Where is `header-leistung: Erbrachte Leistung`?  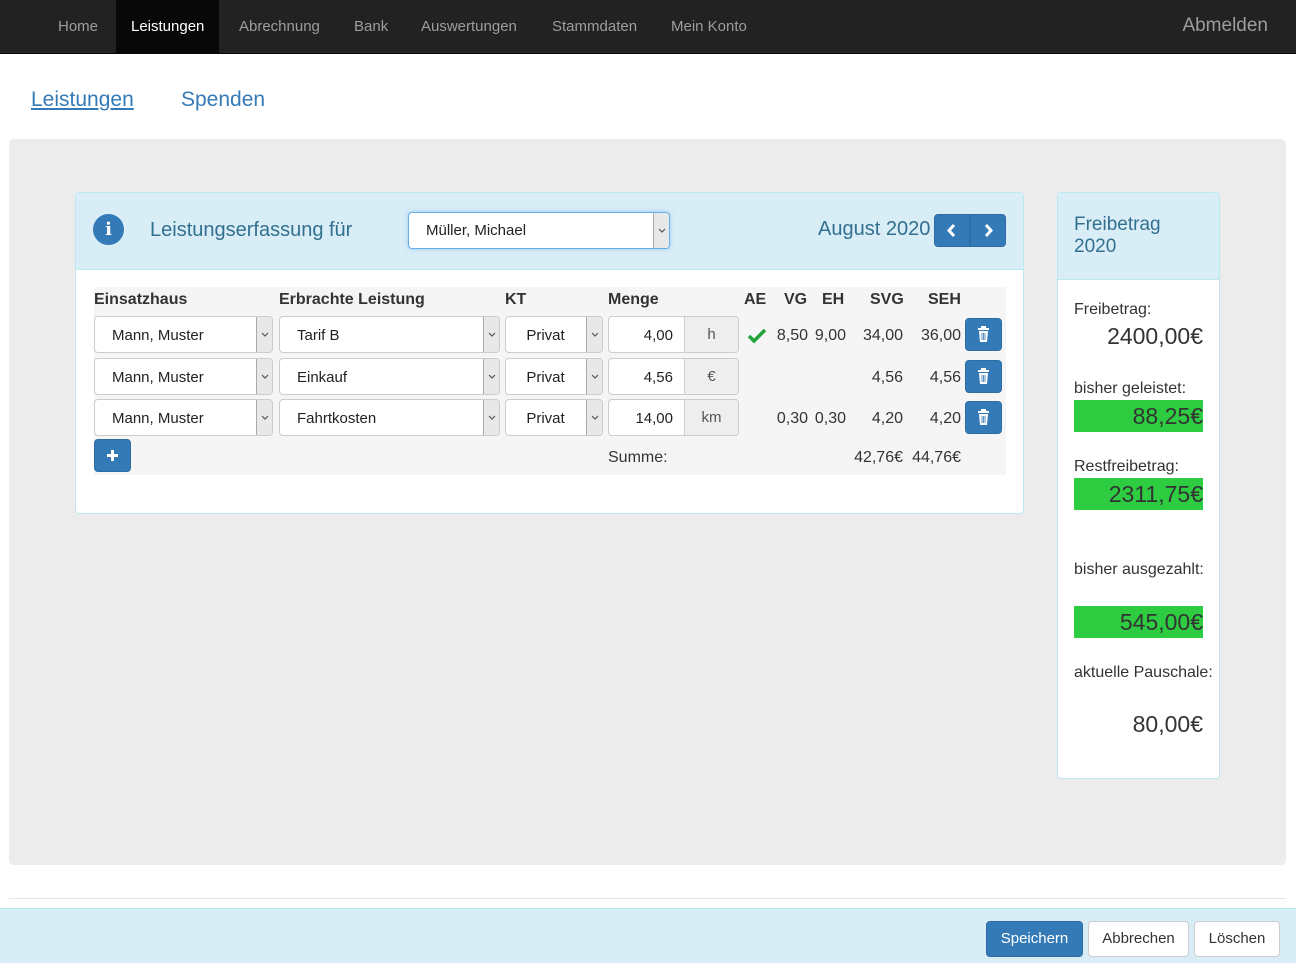 header-leistung: Erbrachte Leistung is located at coordinates (352, 299).